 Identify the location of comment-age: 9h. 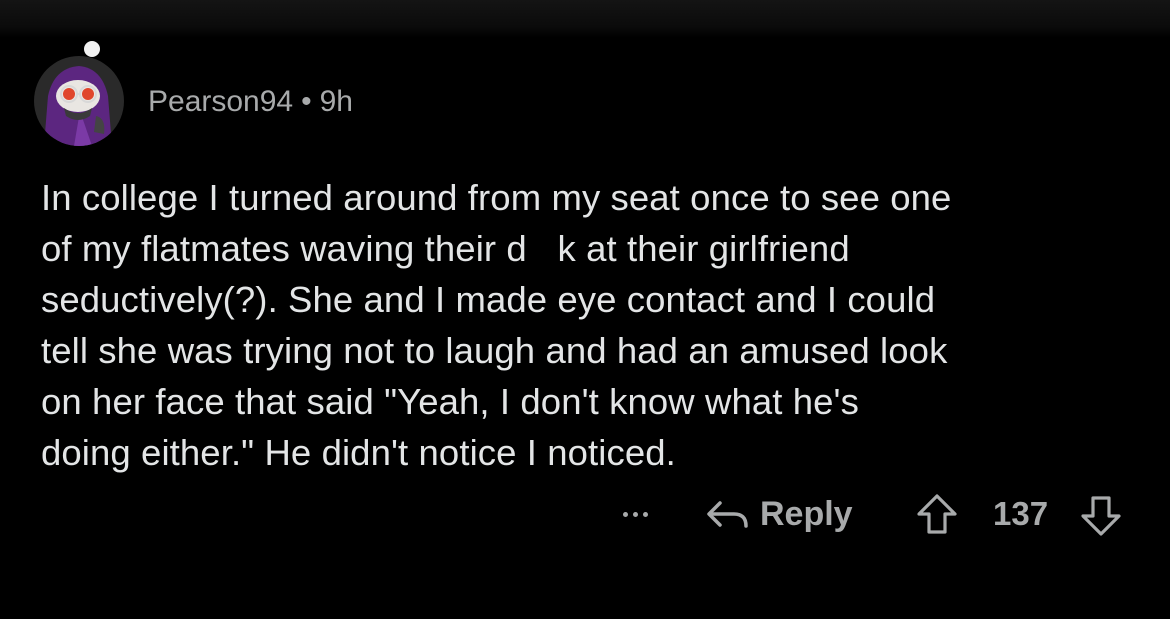
(336, 101).